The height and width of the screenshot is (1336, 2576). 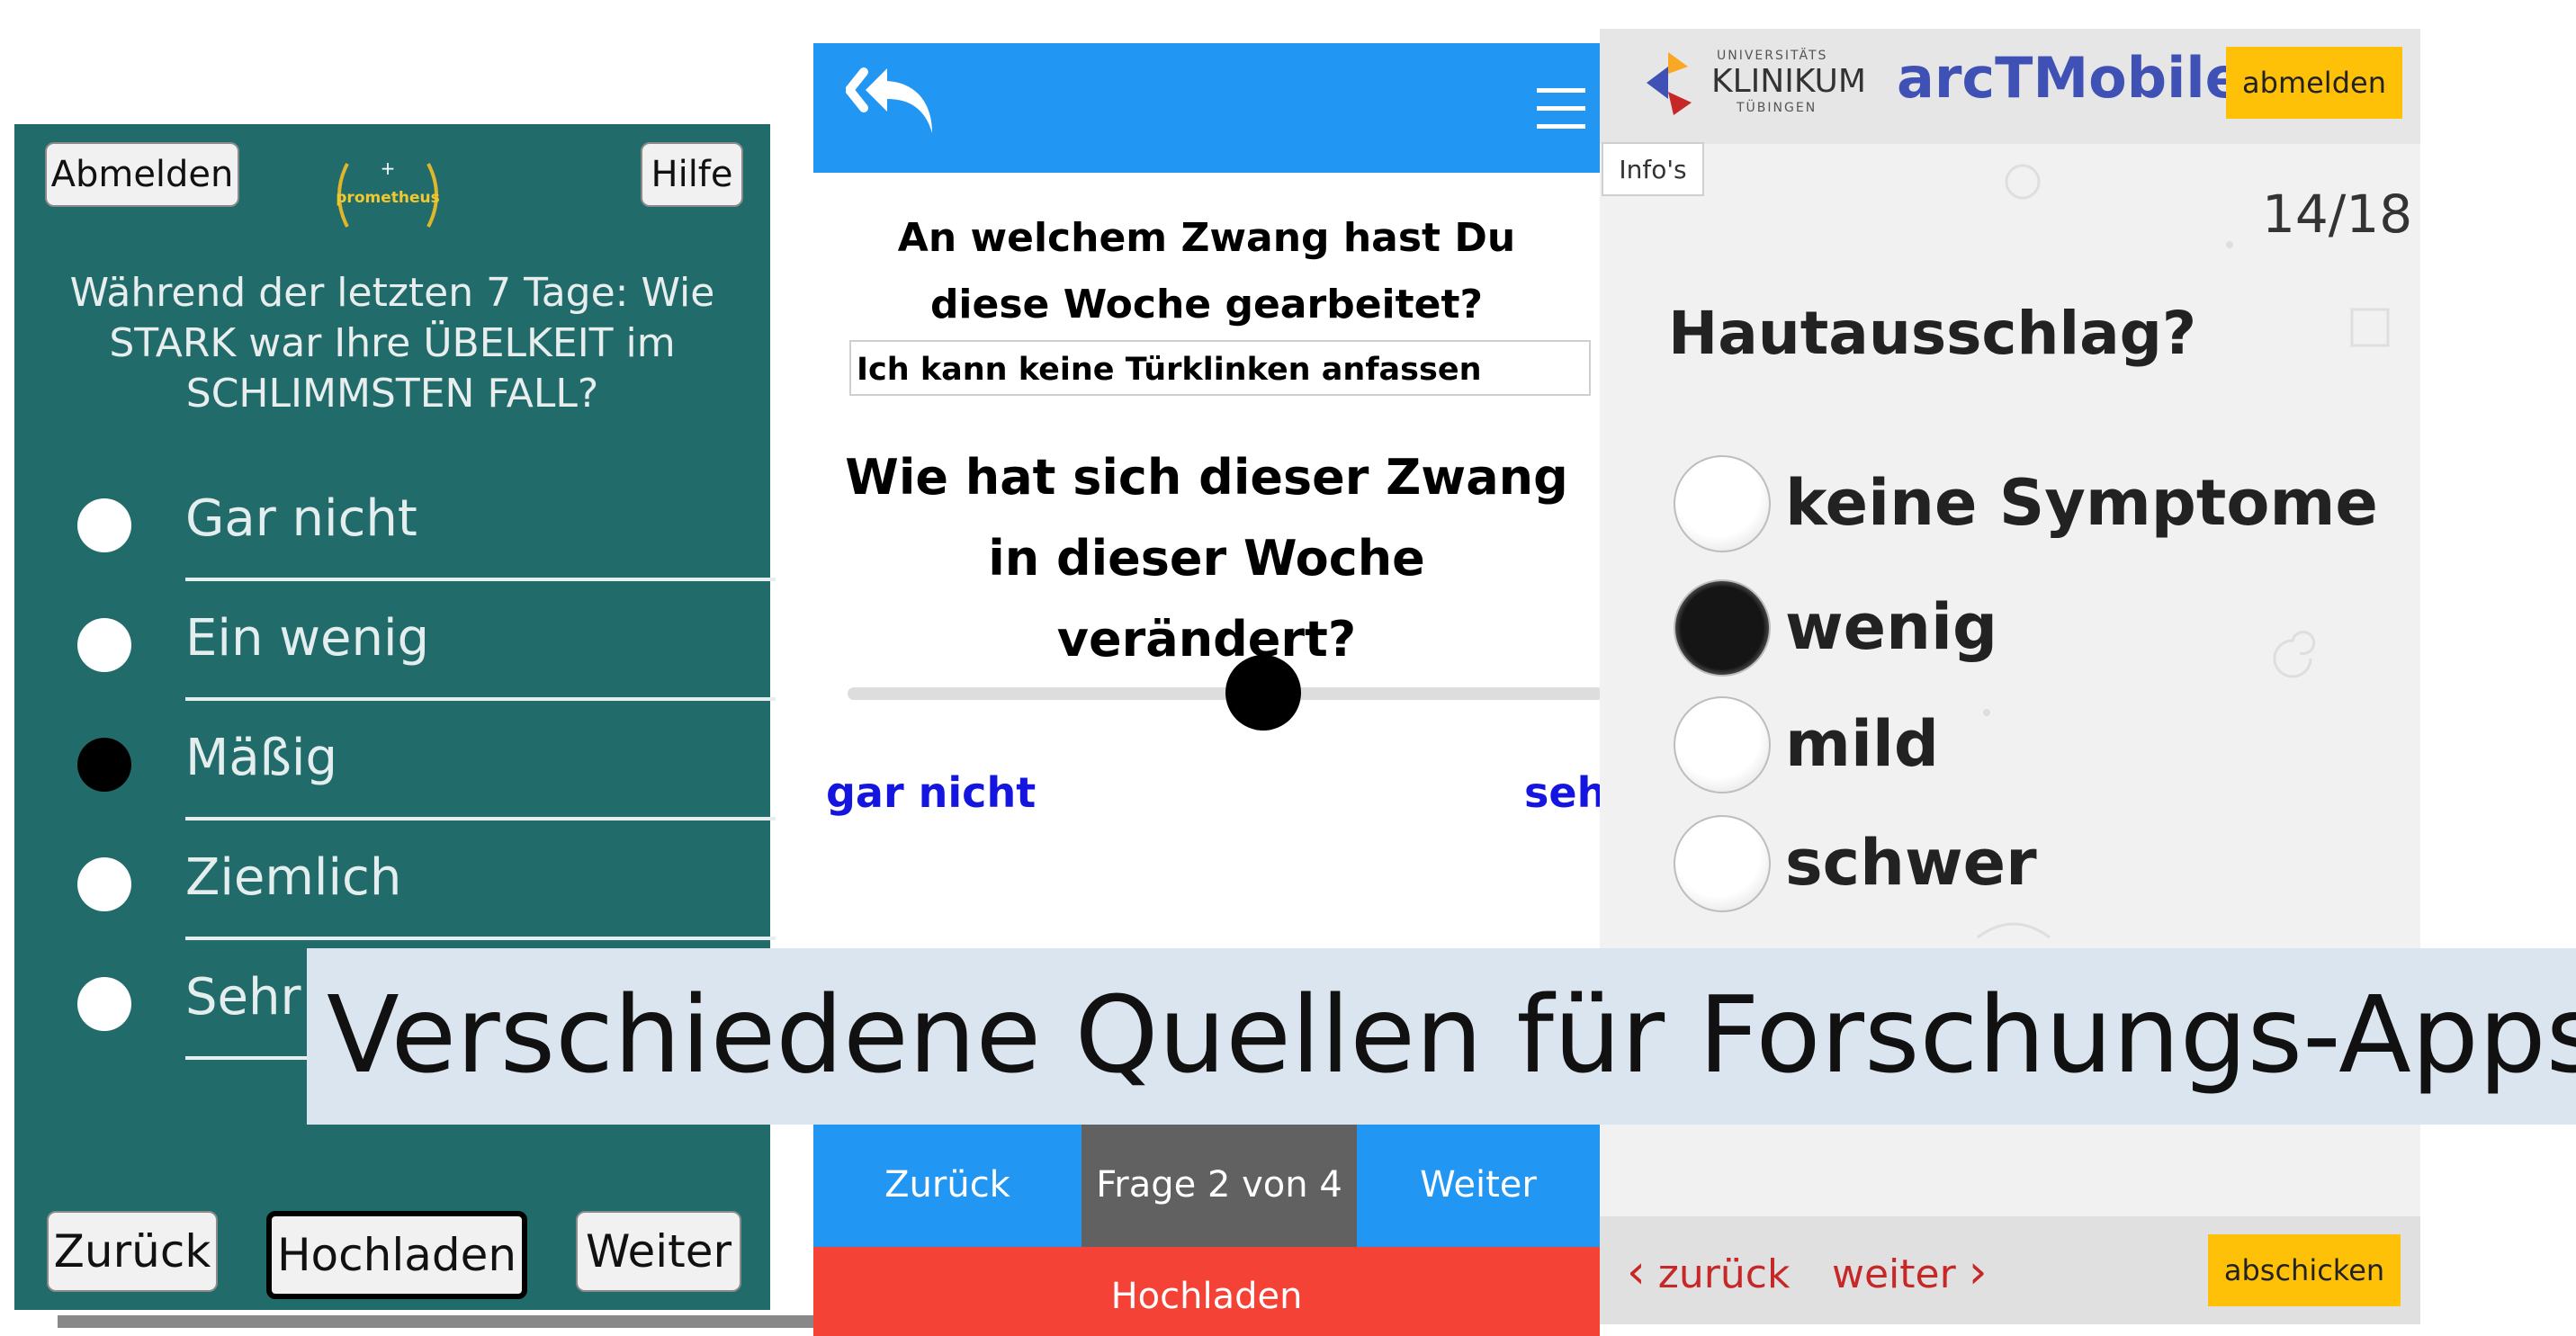 I want to click on option-mild: mild, so click(x=2033, y=750).